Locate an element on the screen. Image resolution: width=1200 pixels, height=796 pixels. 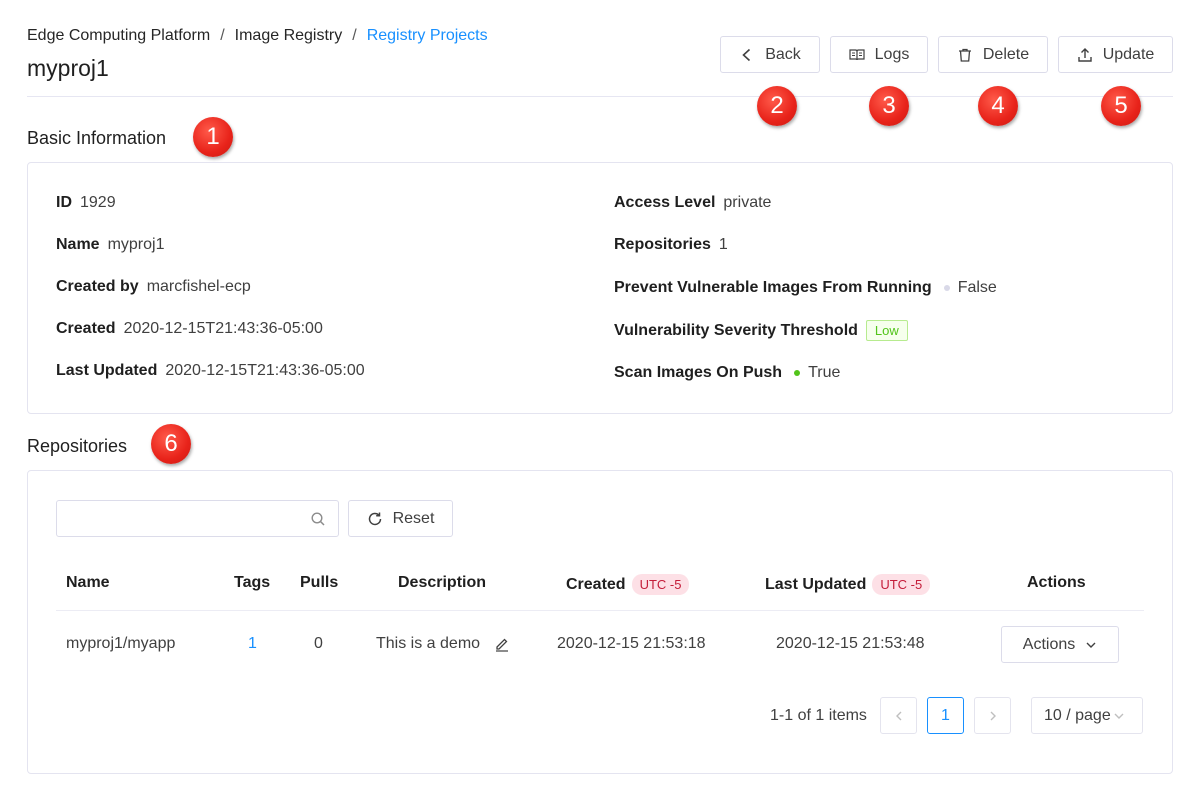
pulls-count: 0 is located at coordinates (318, 643).